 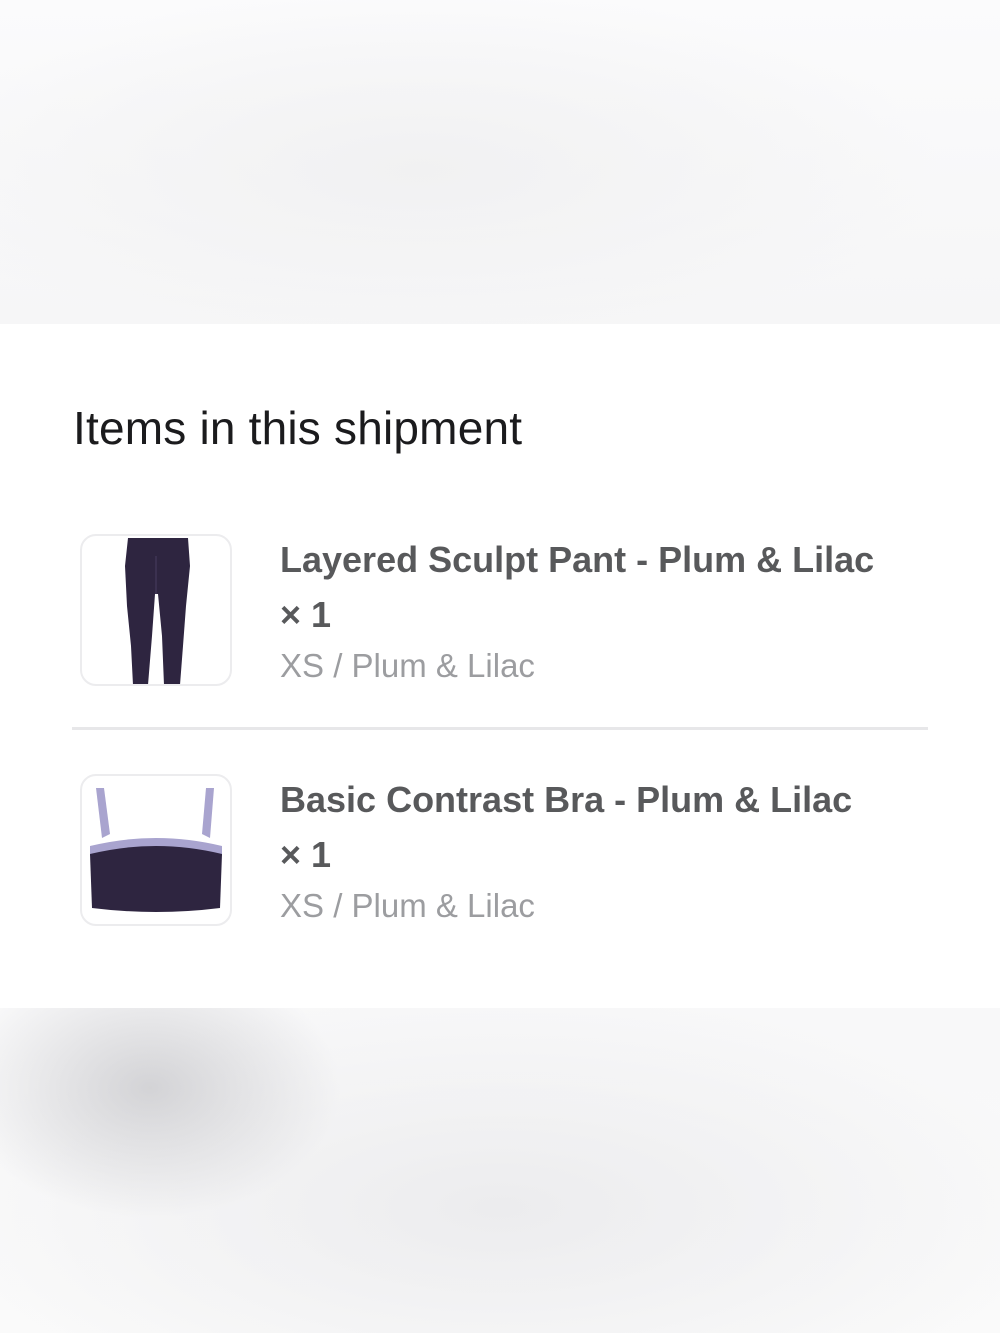 What do you see at coordinates (500, 728) in the screenshot?
I see `item-divider` at bounding box center [500, 728].